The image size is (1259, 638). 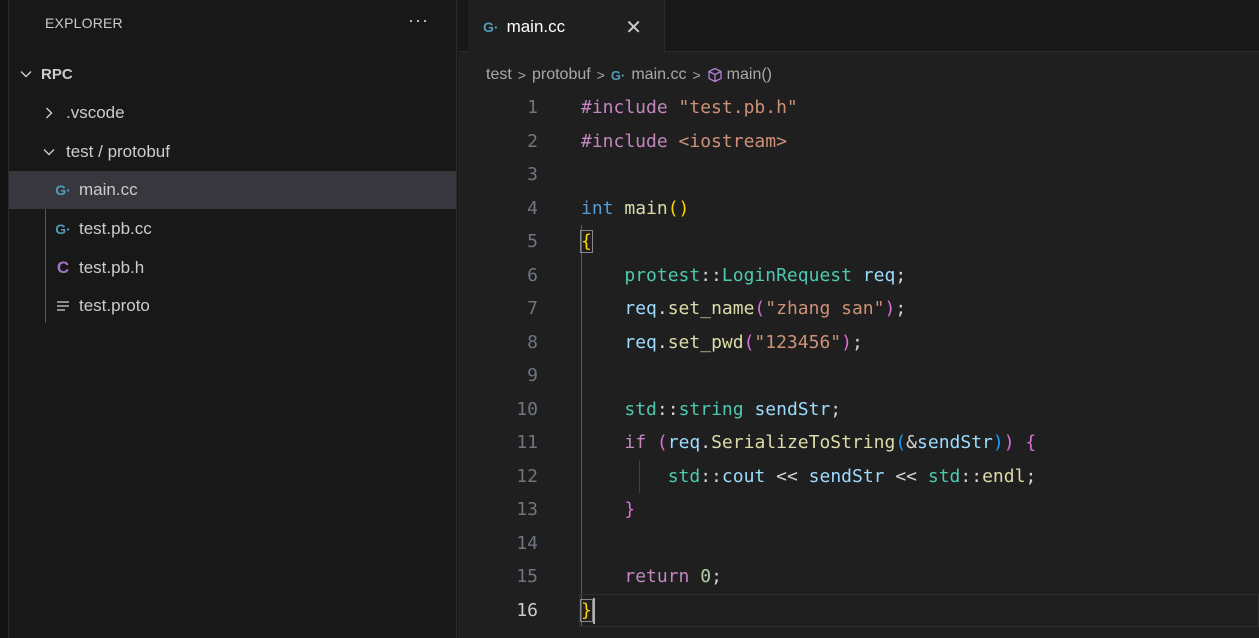 What do you see at coordinates (561, 75) in the screenshot?
I see `breadcrumb-item-protobuf: protobuf` at bounding box center [561, 75].